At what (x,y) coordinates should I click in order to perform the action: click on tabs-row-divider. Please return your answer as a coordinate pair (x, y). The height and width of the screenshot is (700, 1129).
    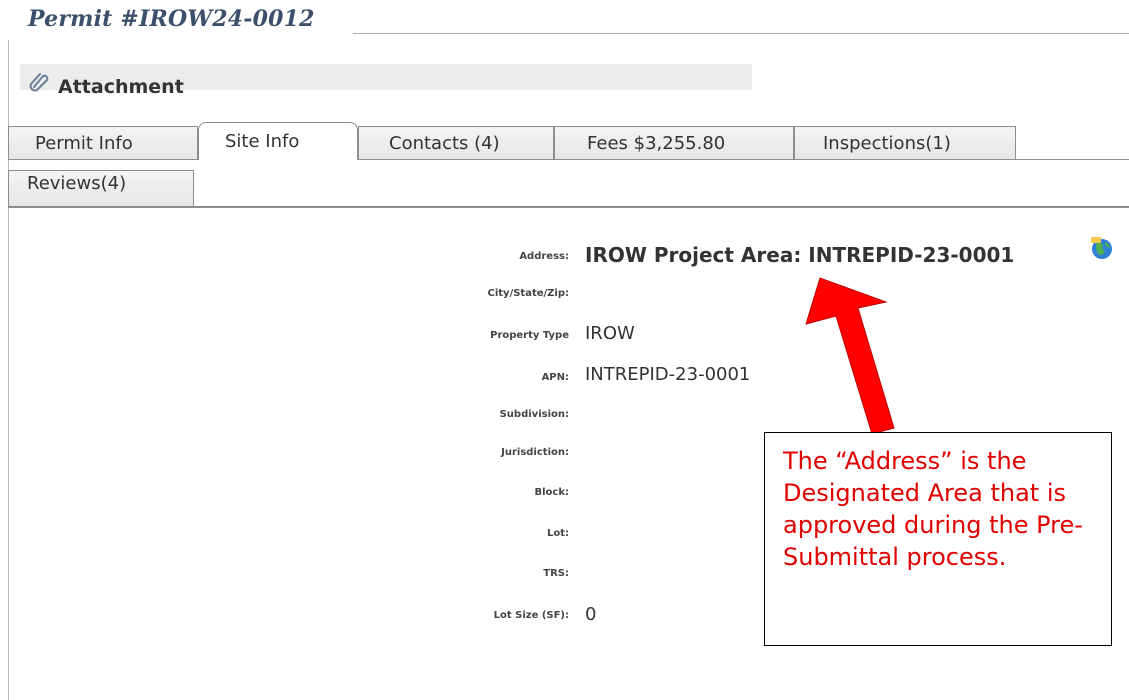
    Looking at the image, I should click on (568, 159).